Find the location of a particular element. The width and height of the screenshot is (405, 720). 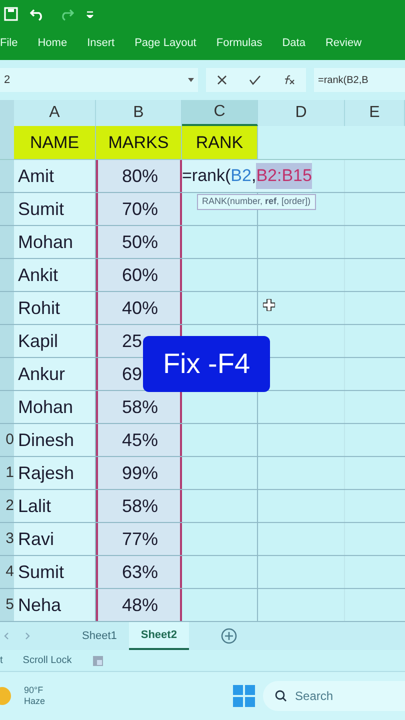

table-cell: Neha is located at coordinates (55, 605).